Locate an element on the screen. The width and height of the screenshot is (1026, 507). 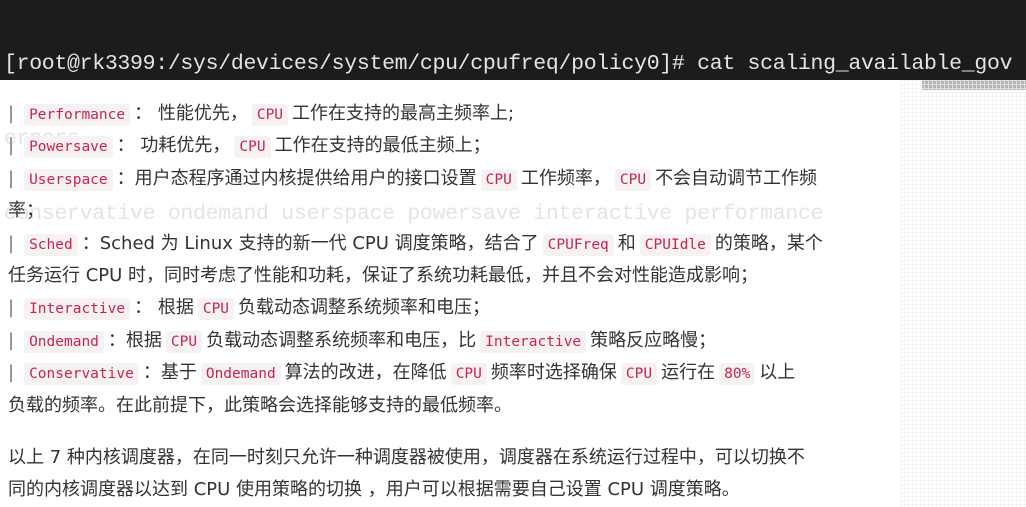
governor-line: | Powersave： 功耗优先， CPU 工作在支持的最低主频上； is located at coordinates (453, 146).